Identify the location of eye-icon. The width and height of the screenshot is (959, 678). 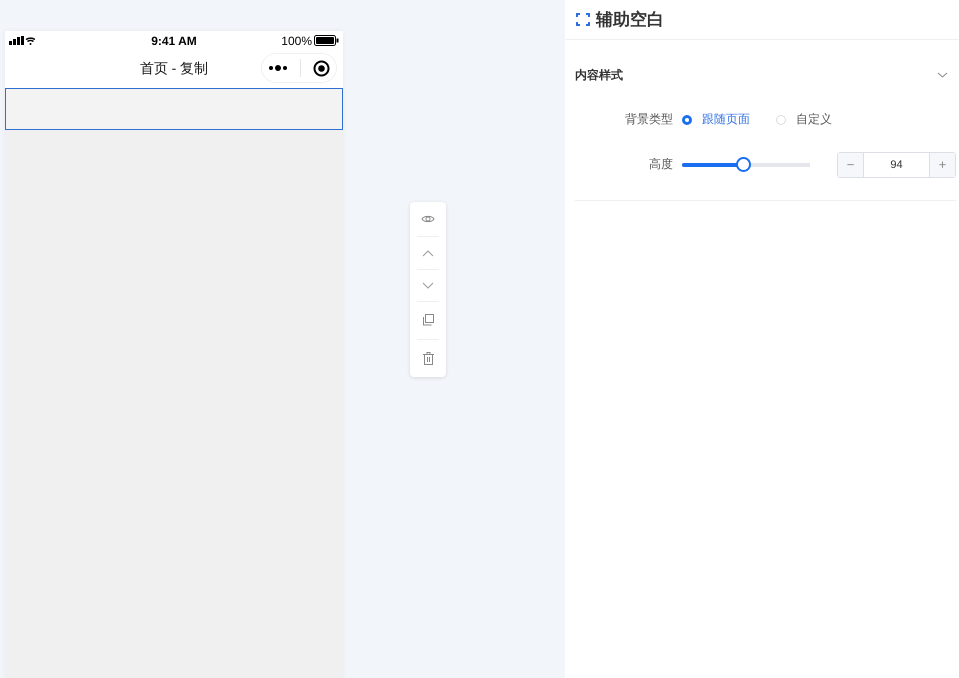
(428, 219).